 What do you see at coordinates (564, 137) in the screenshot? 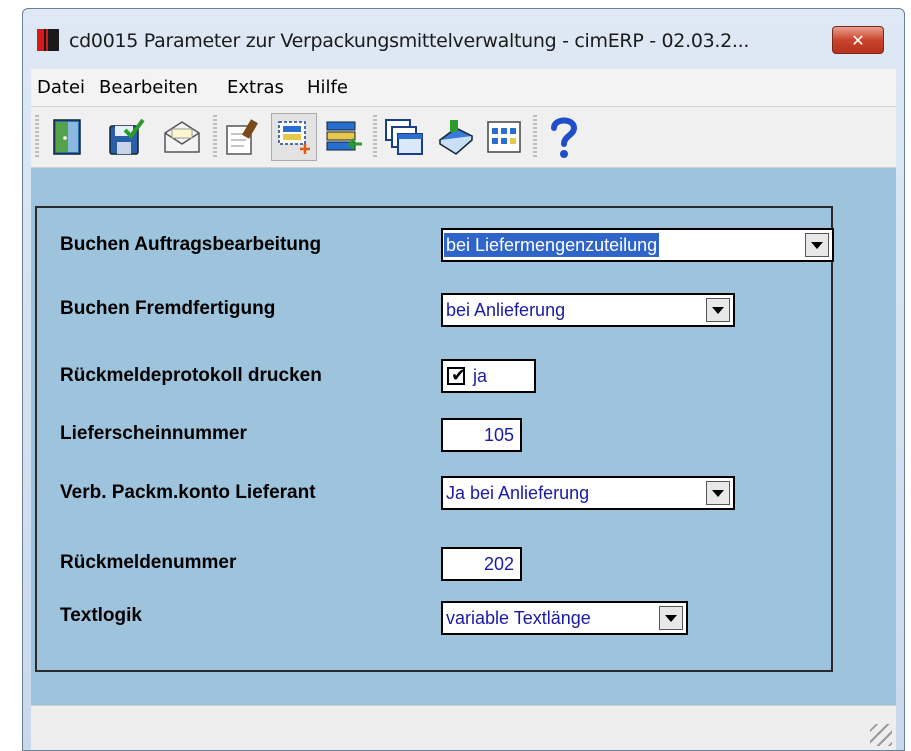
I see `help-question-icon` at bounding box center [564, 137].